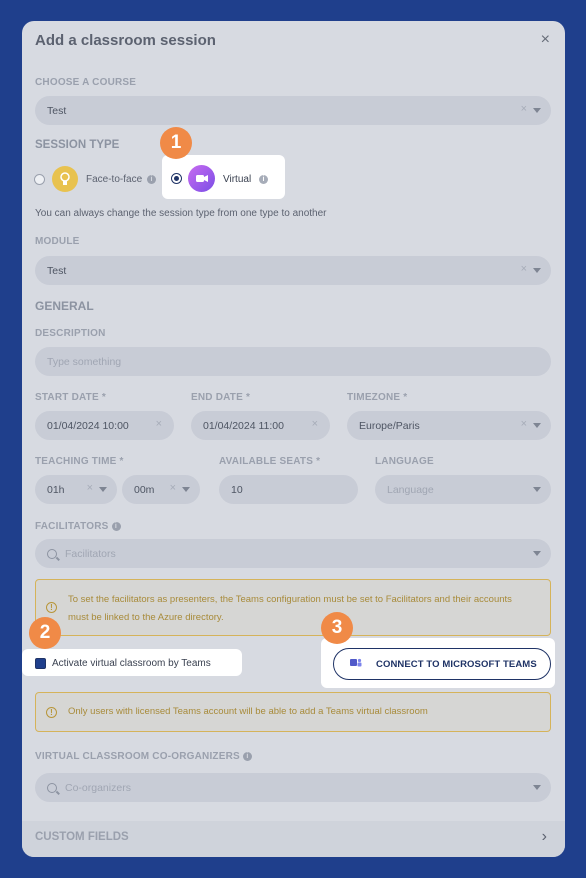 This screenshot has height=878, width=586. I want to click on description-input: Type something, so click(293, 361).